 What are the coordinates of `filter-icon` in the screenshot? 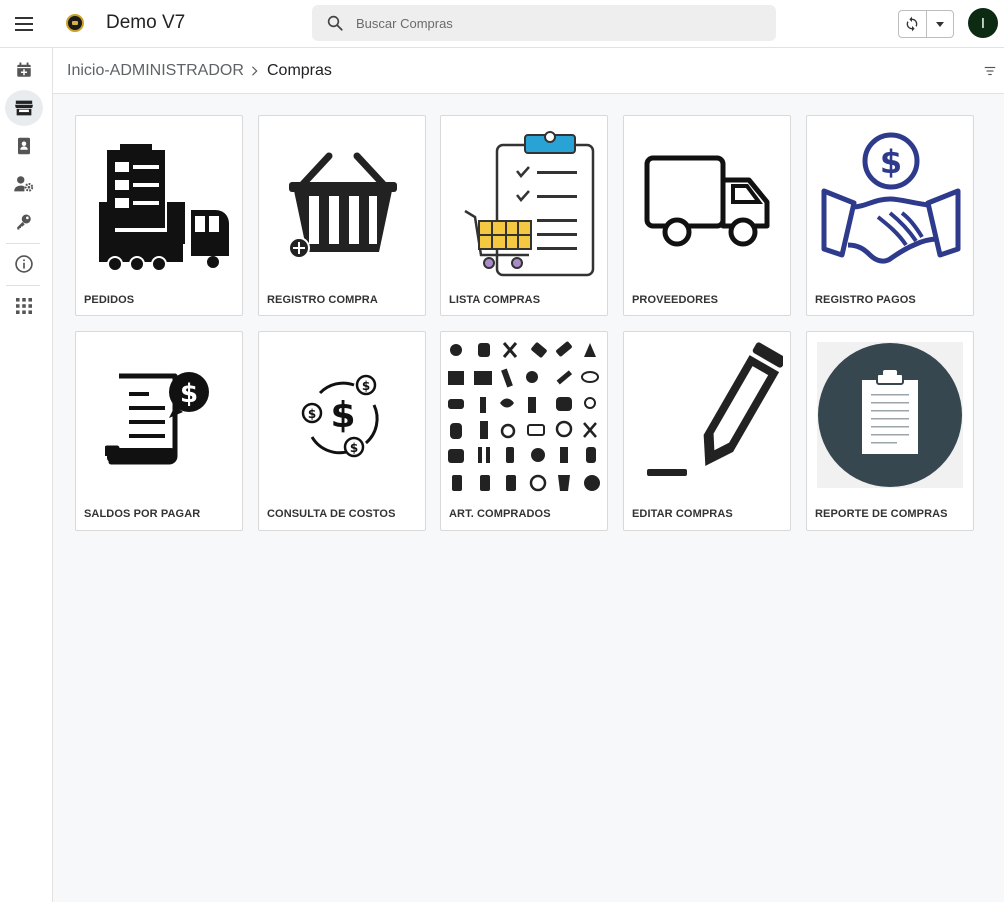 It's located at (990, 71).